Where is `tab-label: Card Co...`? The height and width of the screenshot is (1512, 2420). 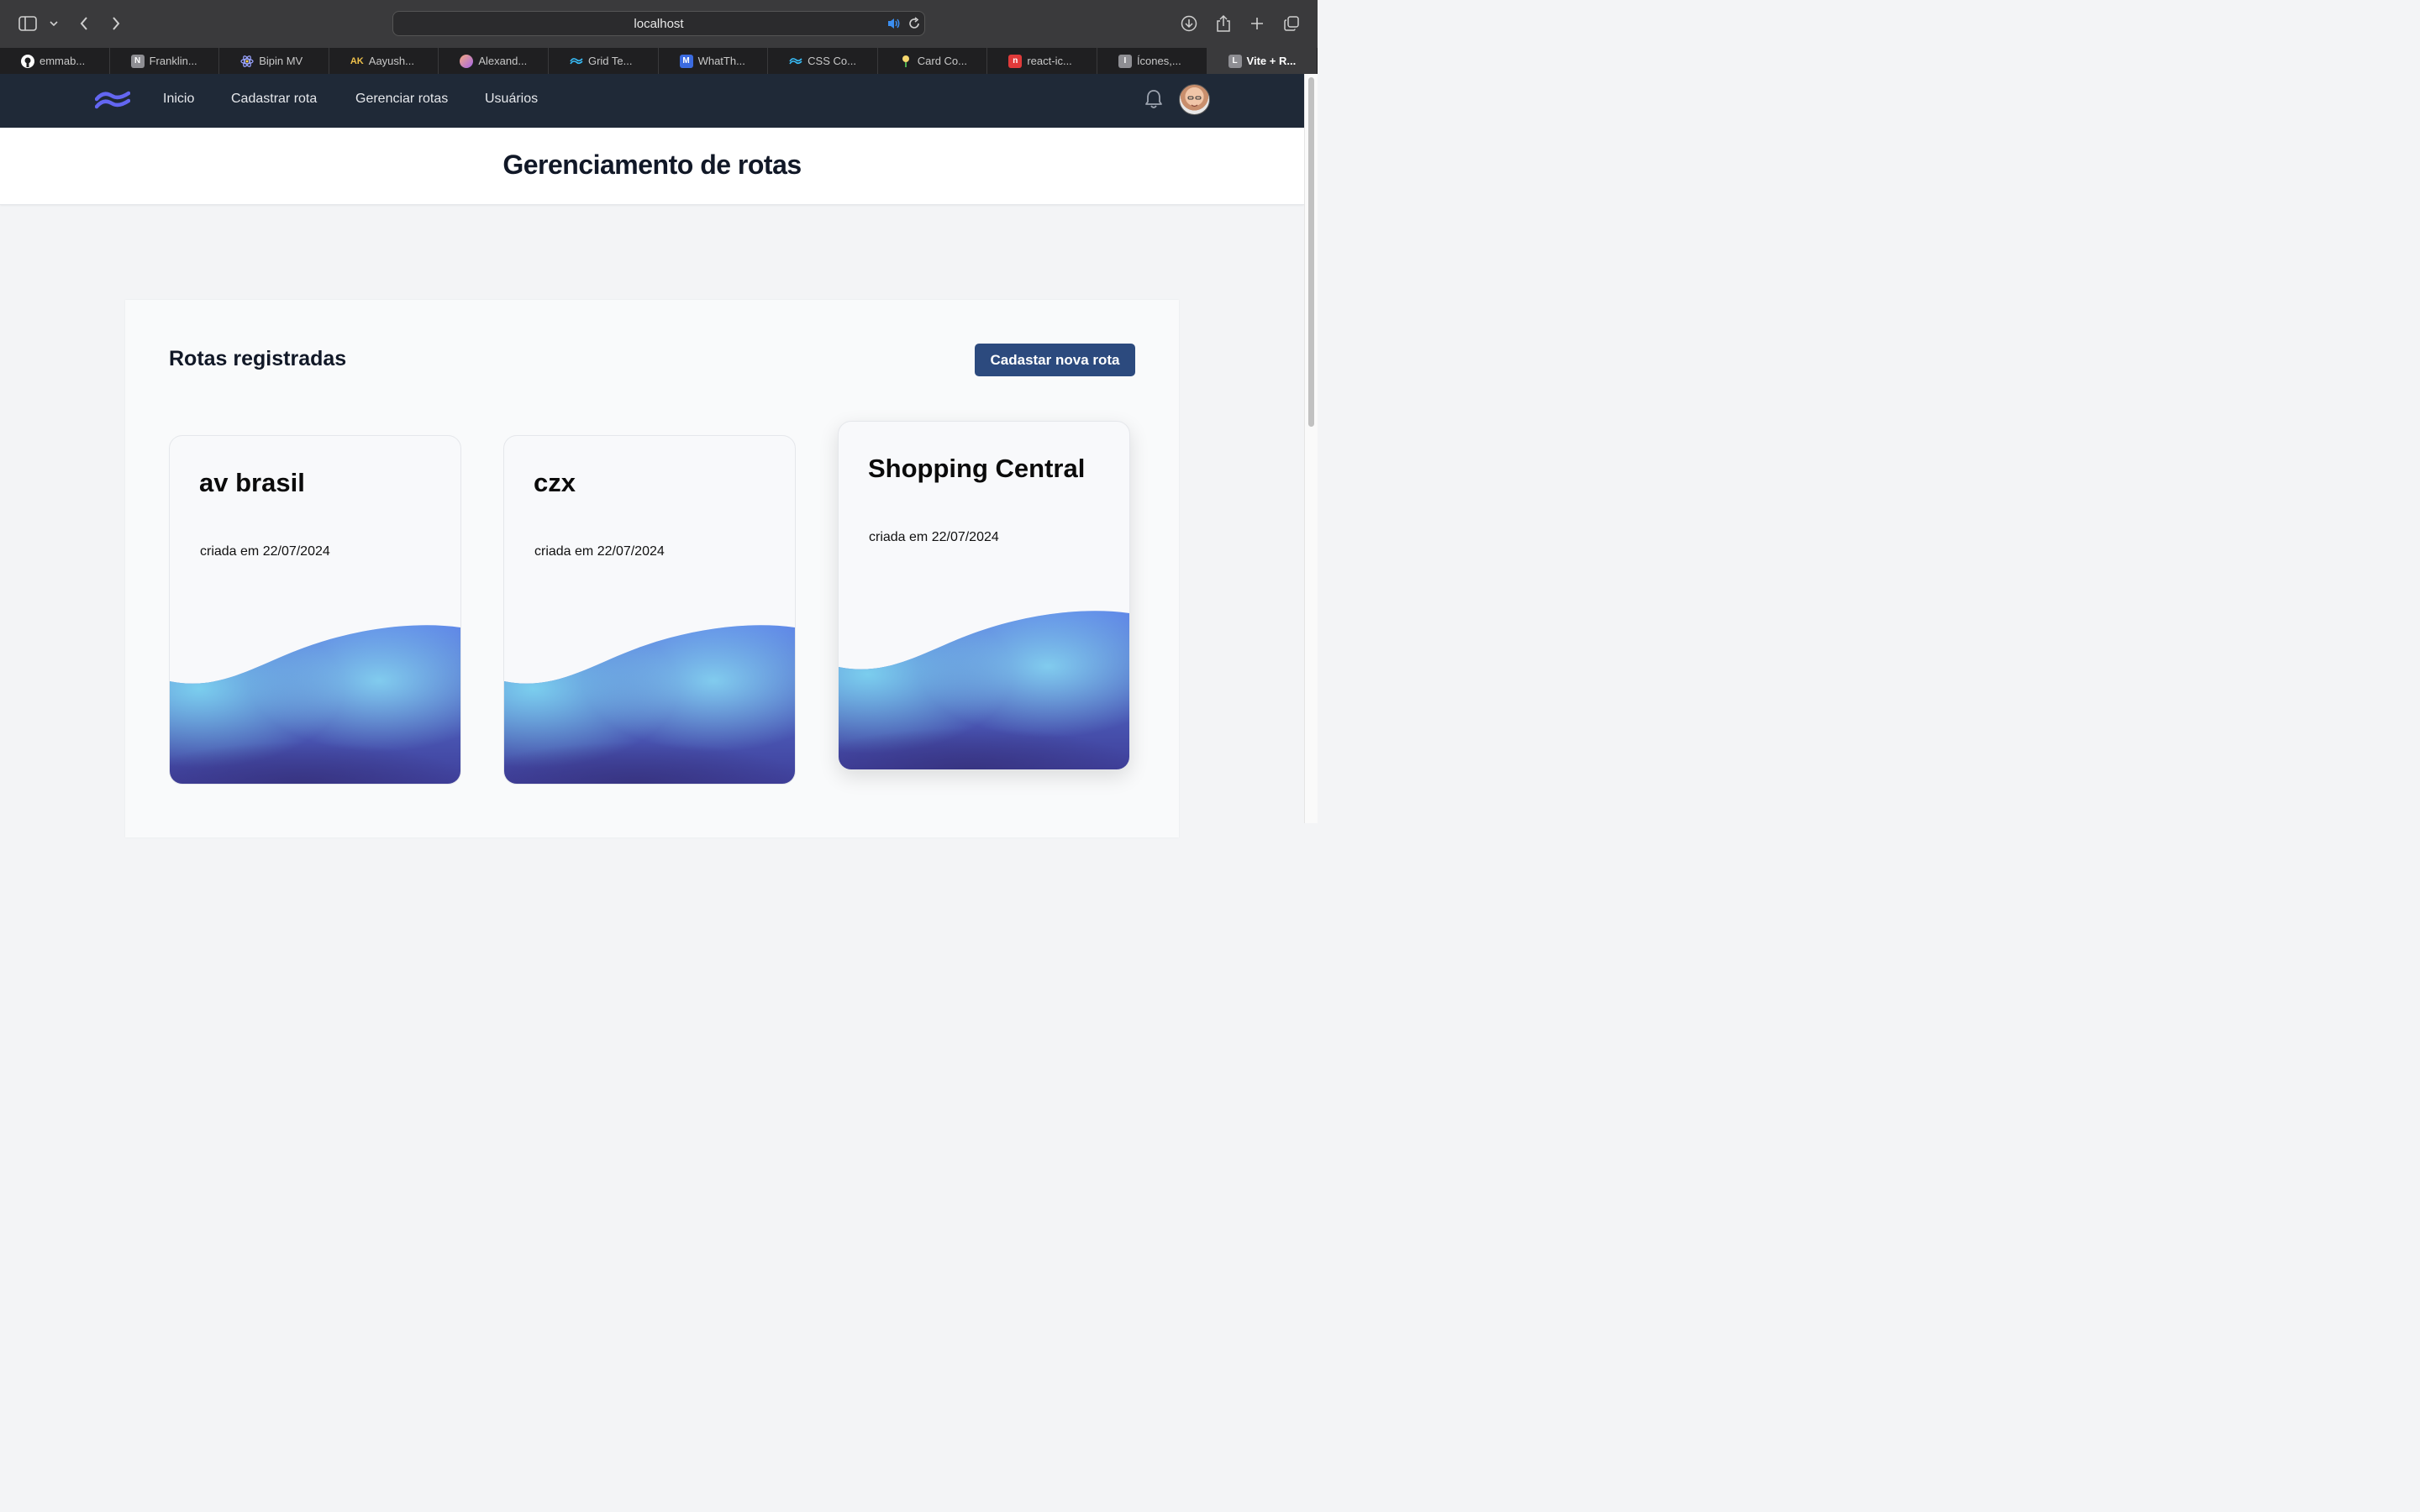
tab-label: Card Co... is located at coordinates (942, 61).